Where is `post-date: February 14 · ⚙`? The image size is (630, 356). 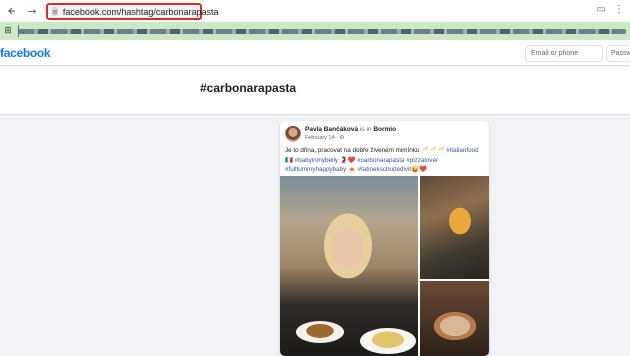 post-date: February 14 · ⚙ is located at coordinates (324, 138).